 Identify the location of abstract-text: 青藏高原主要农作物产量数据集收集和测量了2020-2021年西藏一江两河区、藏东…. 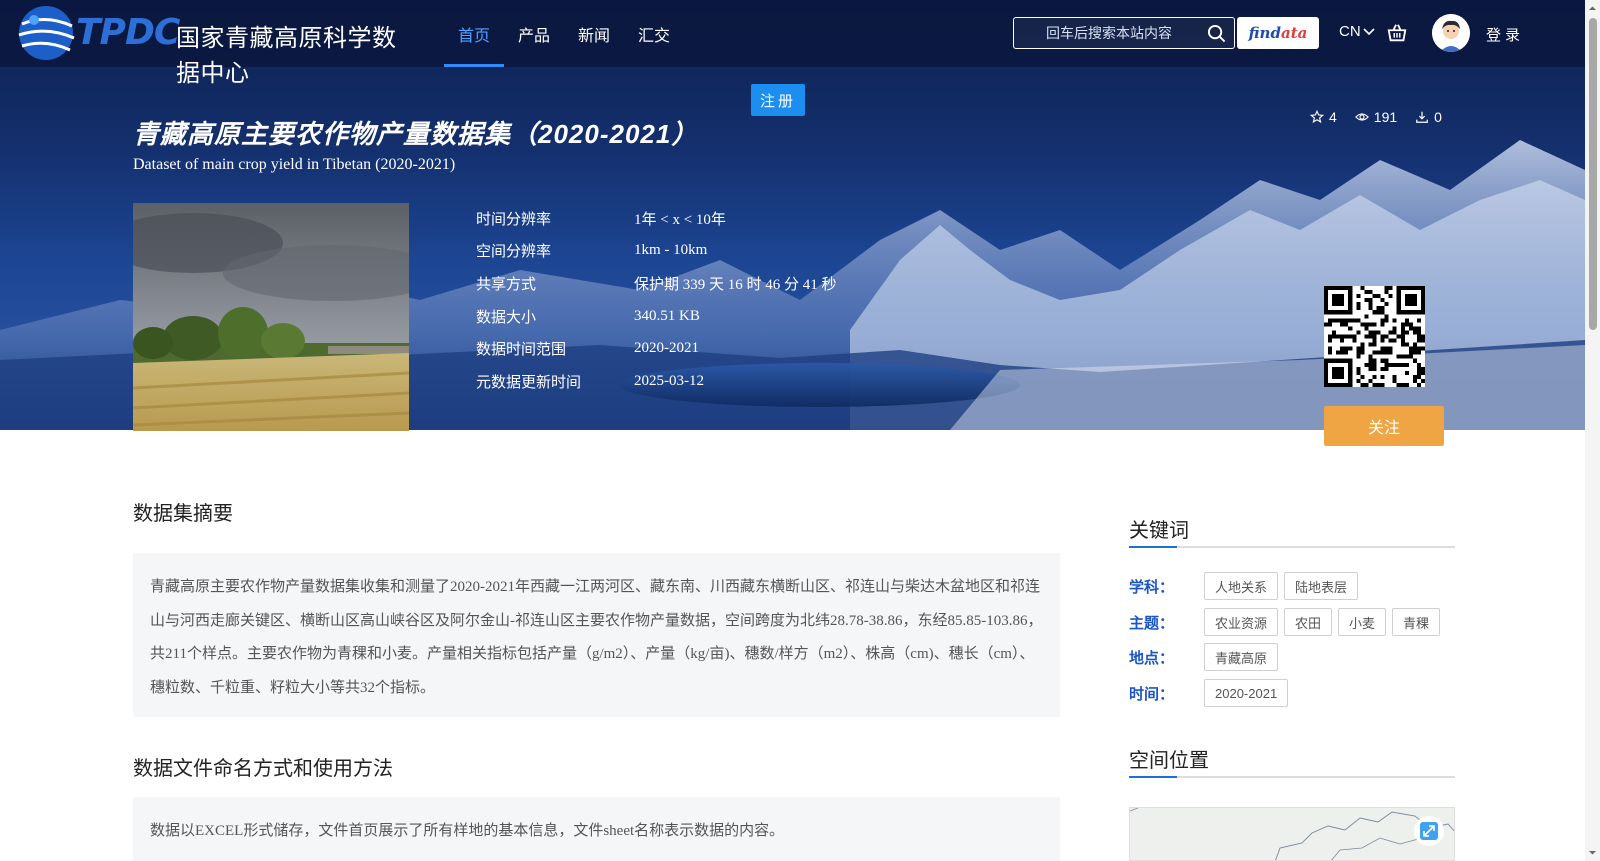
(596, 637).